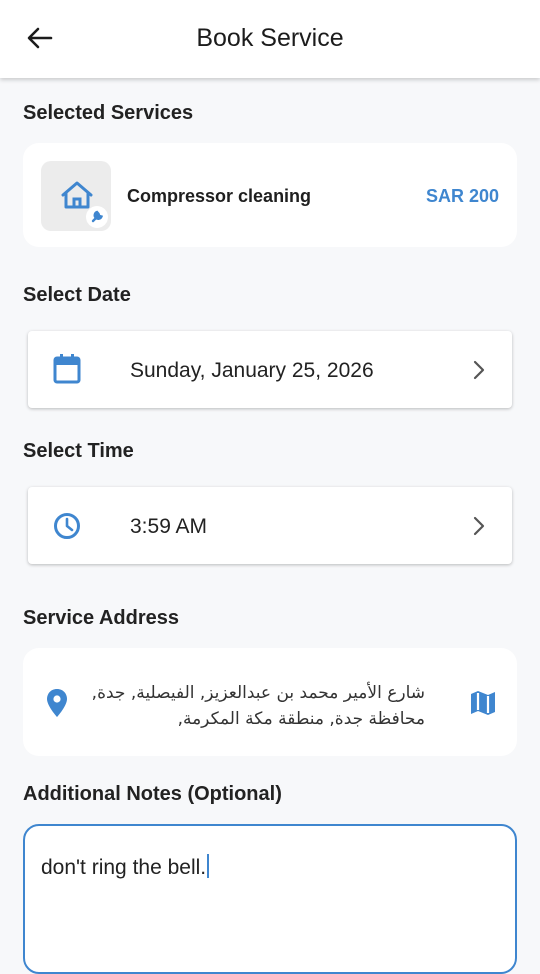  I want to click on home-repair-icon, so click(76, 198).